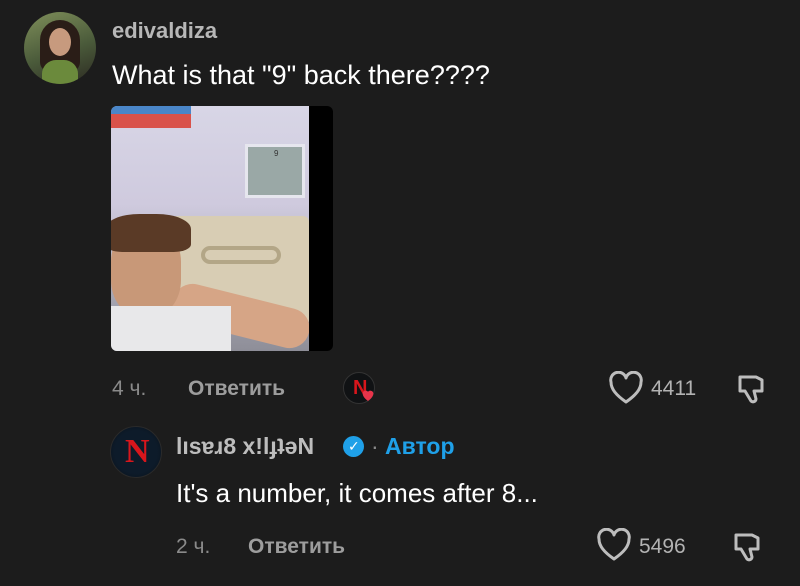 This screenshot has width=800, height=586. What do you see at coordinates (275, 171) in the screenshot?
I see `photo-door: 9` at bounding box center [275, 171].